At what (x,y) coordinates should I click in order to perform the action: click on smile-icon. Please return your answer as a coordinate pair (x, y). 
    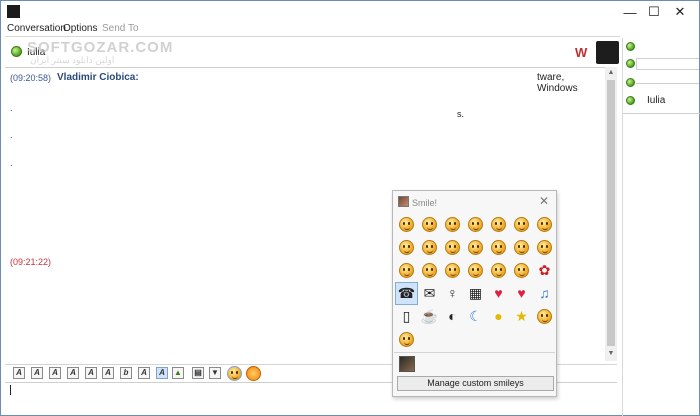
    Looking at the image, I should click on (406, 224).